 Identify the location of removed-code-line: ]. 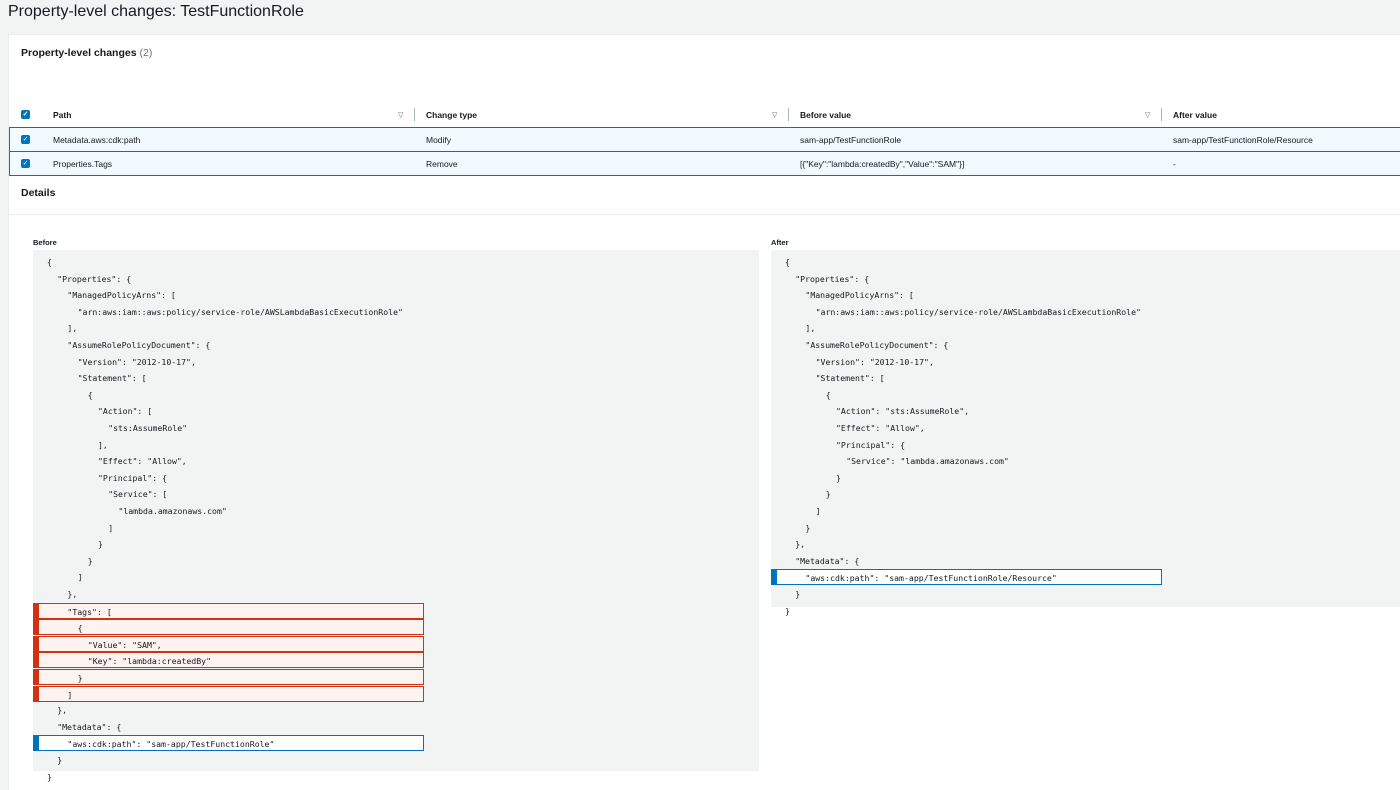
(228, 693).